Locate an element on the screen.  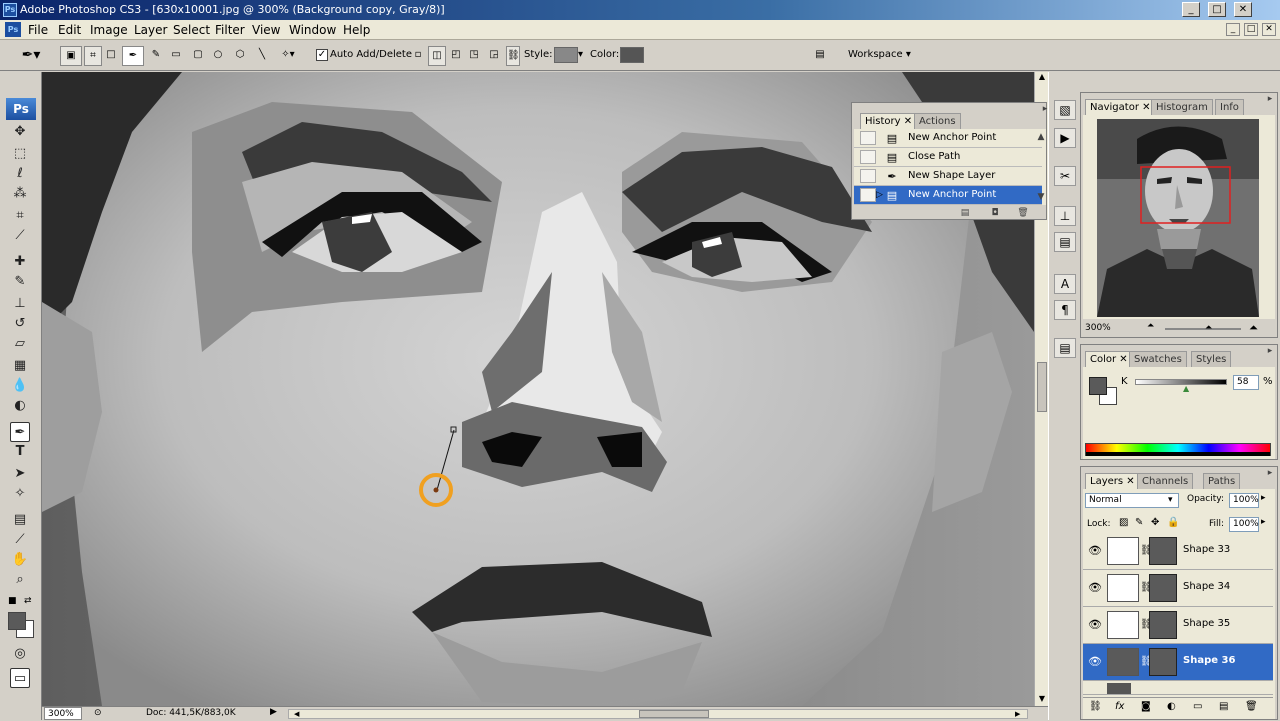
move-icon: ✥ is located at coordinates (20, 132).